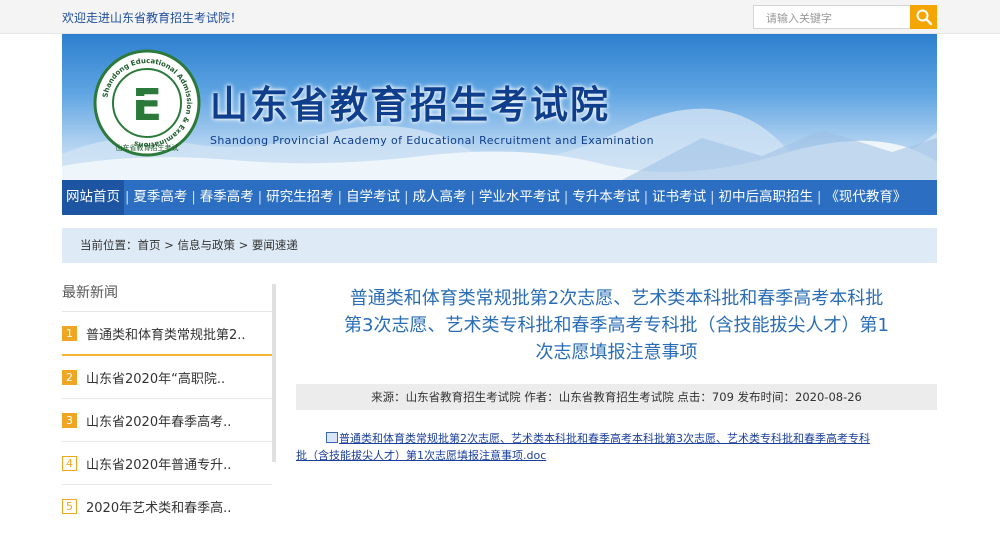 The width and height of the screenshot is (1000, 534). I want to click on breadcrumb: 当前位置：首页 > 信息与政策 > 要闻速递, so click(499, 245).